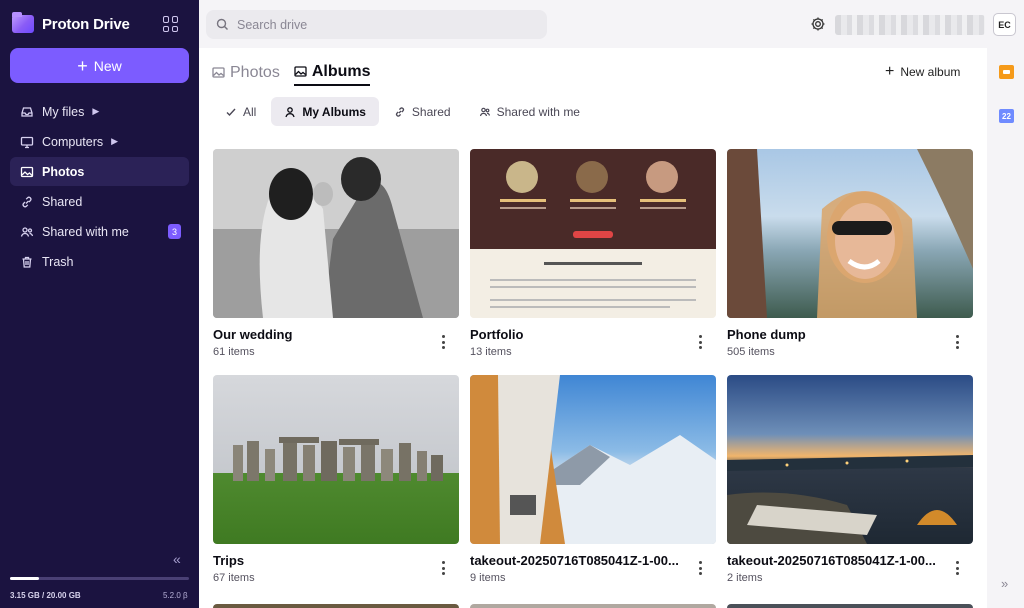  What do you see at coordinates (890, 71) in the screenshot?
I see `plus-icon: +` at bounding box center [890, 71].